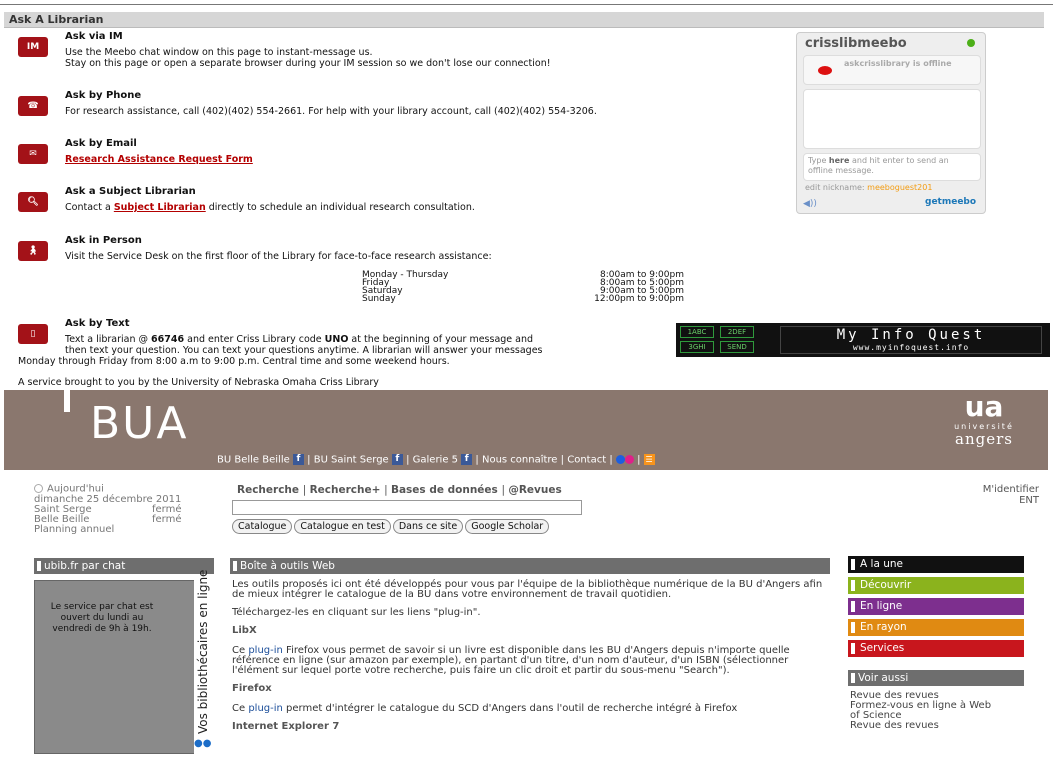  I want to click on placeholder-b: here, so click(839, 160).